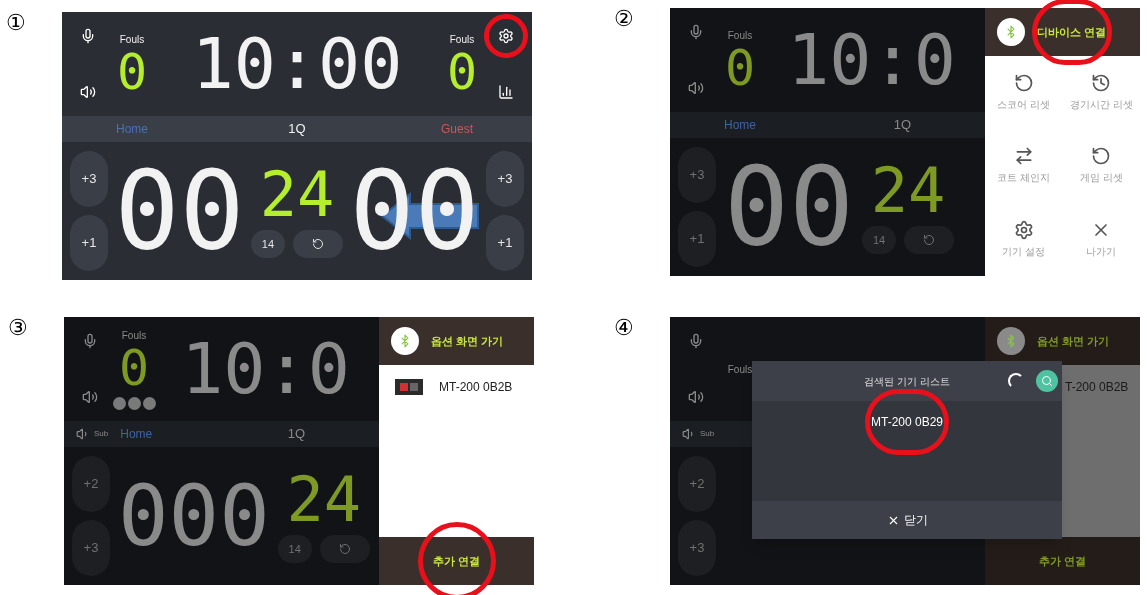 The width and height of the screenshot is (1147, 595). I want to click on reset-button, so click(318, 244).